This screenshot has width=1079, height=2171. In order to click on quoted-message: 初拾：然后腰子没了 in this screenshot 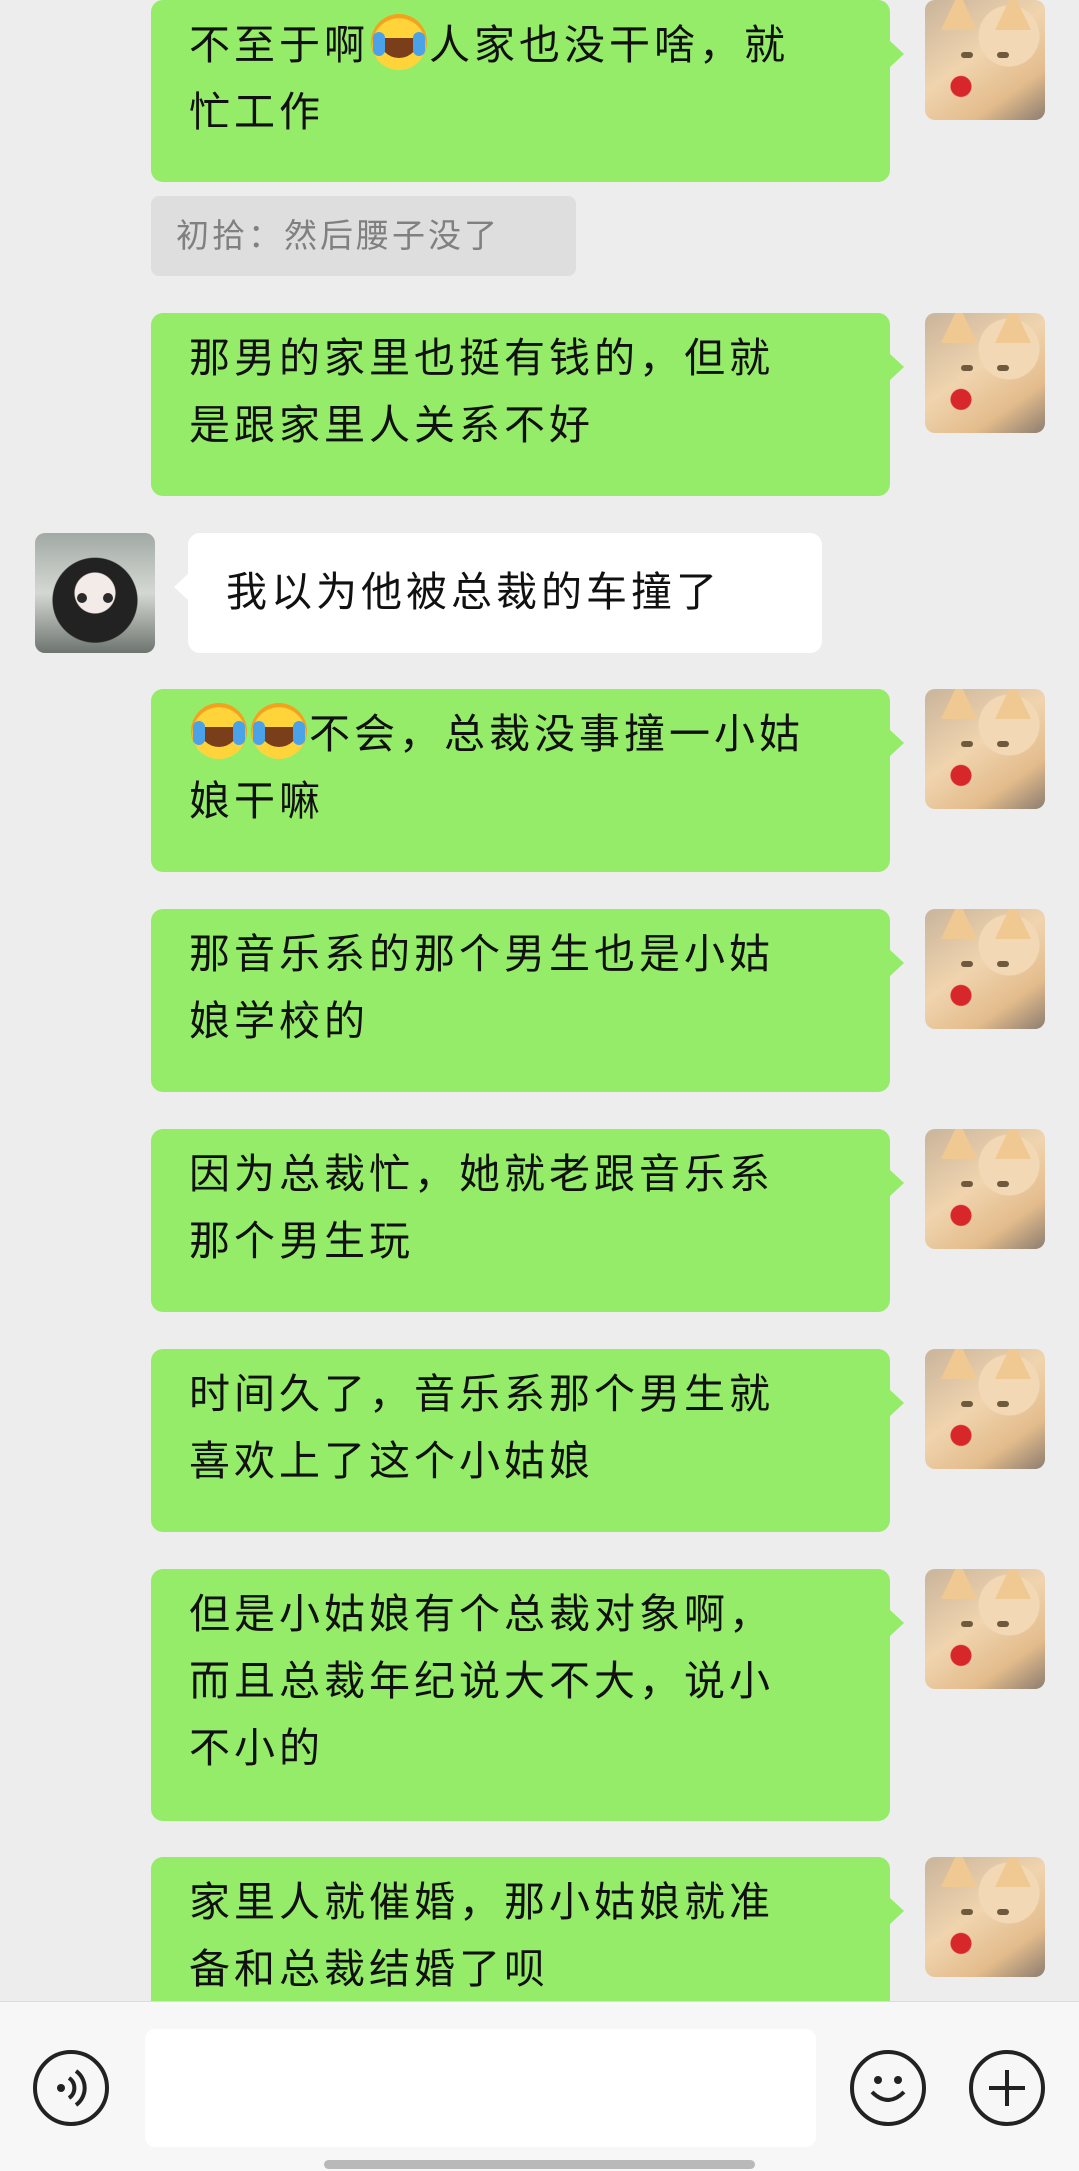, I will do `click(363, 236)`.